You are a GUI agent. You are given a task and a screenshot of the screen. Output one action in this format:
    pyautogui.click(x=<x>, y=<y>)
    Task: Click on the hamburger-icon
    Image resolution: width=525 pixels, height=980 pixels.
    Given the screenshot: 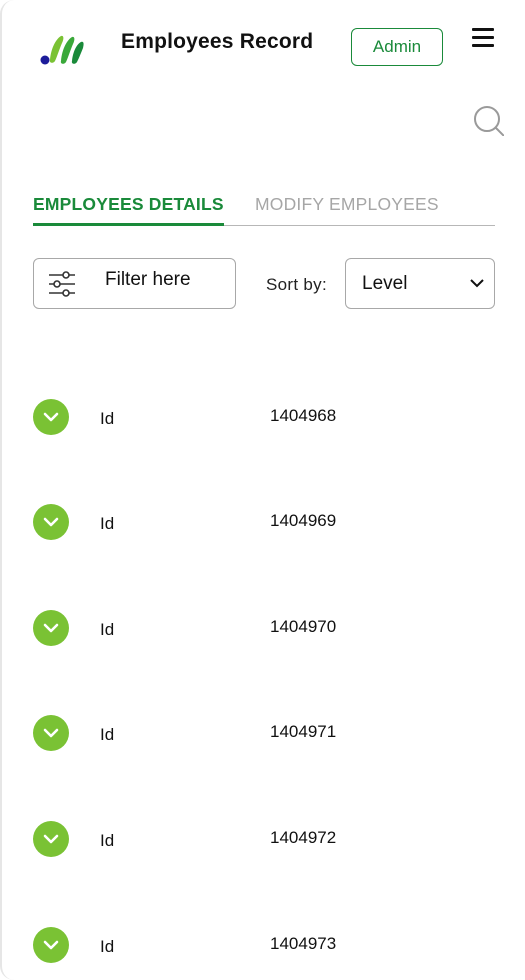 What is the action you would take?
    pyautogui.click(x=483, y=38)
    